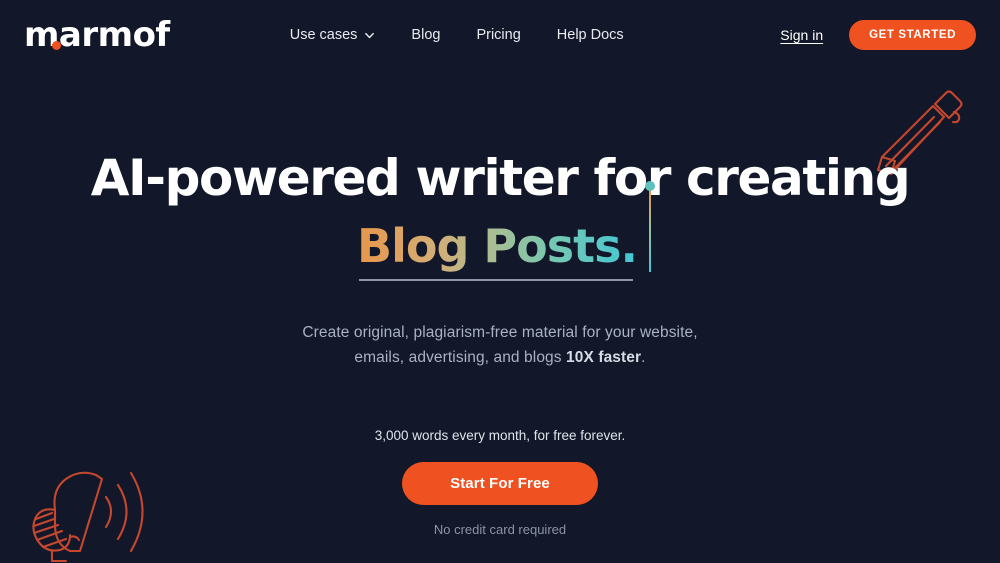 This screenshot has width=1000, height=563. What do you see at coordinates (500, 246) in the screenshot?
I see `typed-headline-text: Blog Posts.` at bounding box center [500, 246].